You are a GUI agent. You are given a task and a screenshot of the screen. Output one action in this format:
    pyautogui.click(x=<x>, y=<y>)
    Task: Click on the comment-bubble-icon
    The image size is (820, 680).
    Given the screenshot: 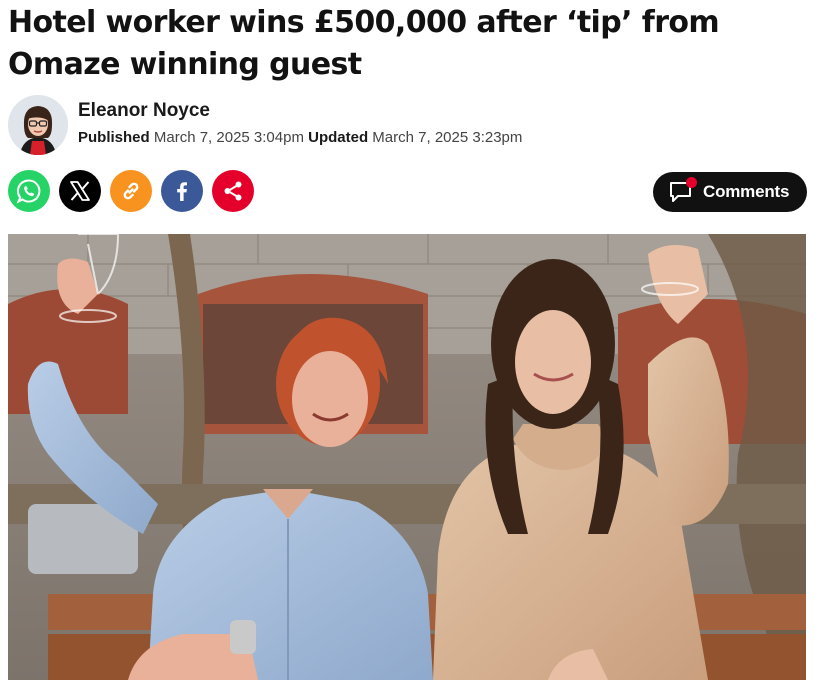 What is the action you would take?
    pyautogui.click(x=683, y=190)
    